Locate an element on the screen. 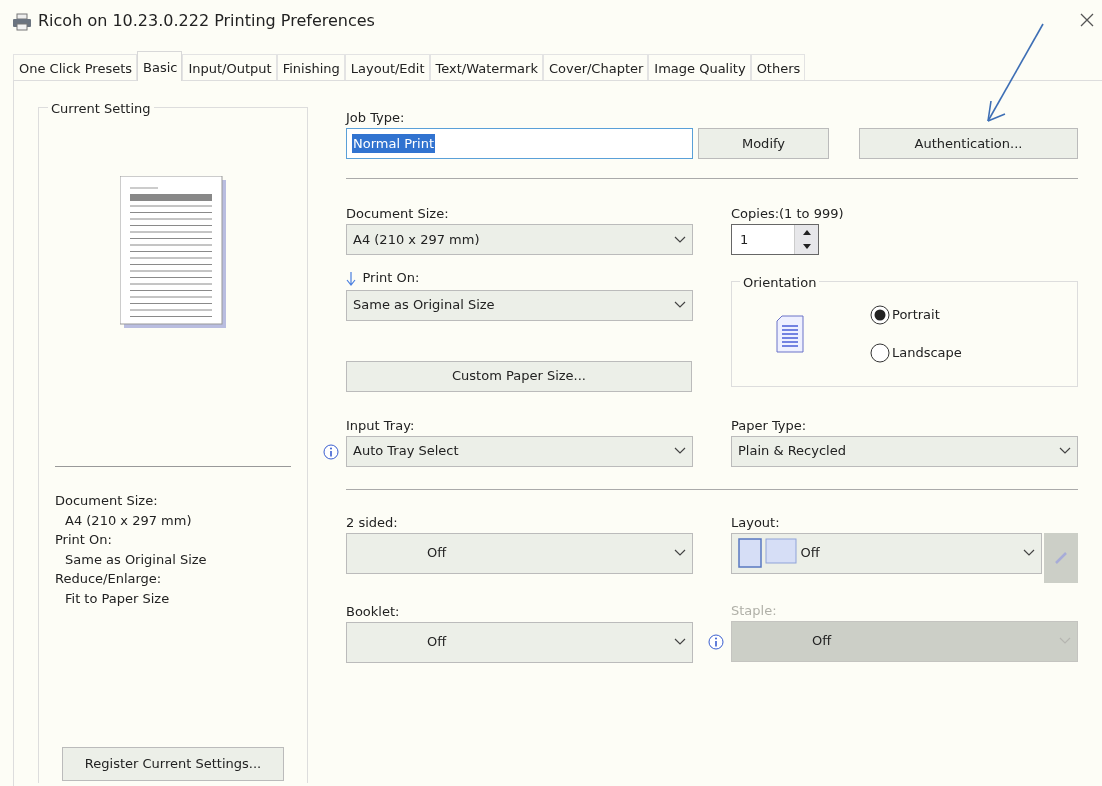 This screenshot has height=786, width=1102. paper-type-dropdown: Plain & Recycled is located at coordinates (904, 451).